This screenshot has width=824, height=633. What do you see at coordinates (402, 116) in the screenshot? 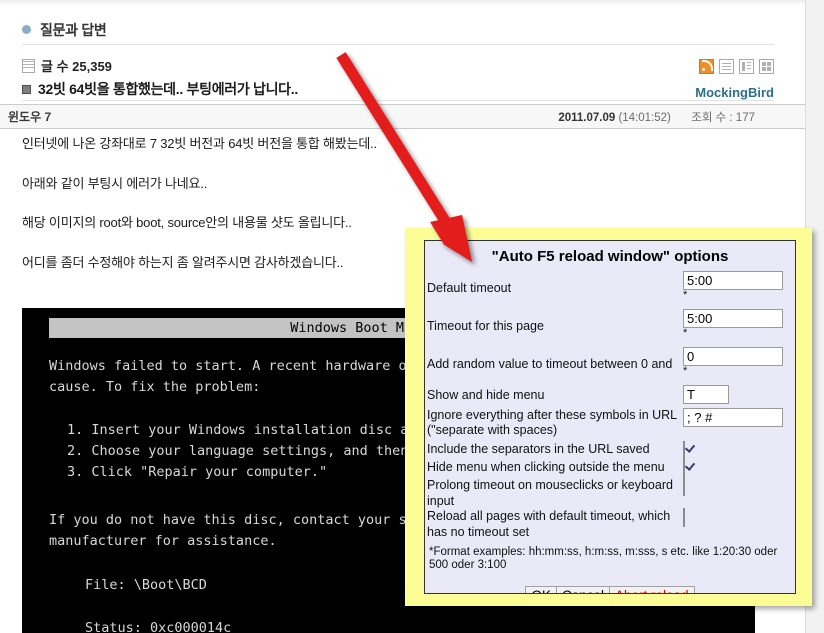
I see `post-meta-bar: 윈도우 7 2011.07.09 (14:01:52) 조회 수 : 177` at bounding box center [402, 116].